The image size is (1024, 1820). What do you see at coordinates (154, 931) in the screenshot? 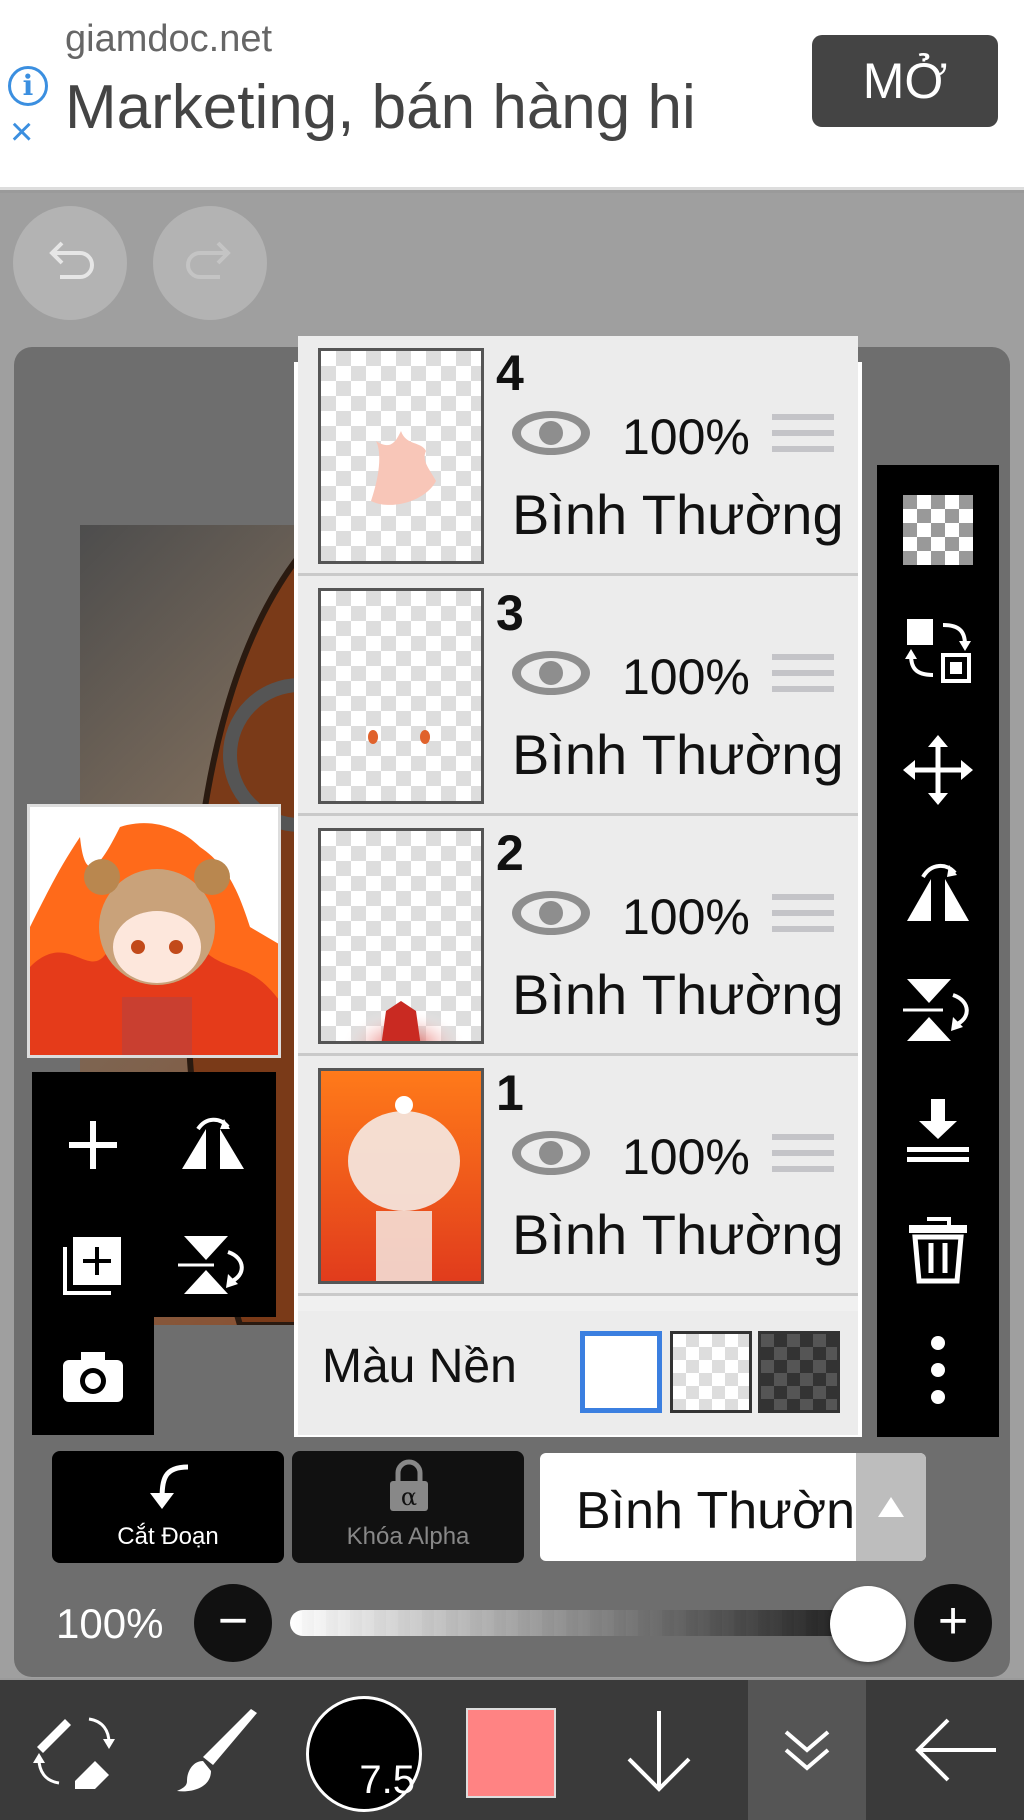
I see `canvas-thumbnail` at bounding box center [154, 931].